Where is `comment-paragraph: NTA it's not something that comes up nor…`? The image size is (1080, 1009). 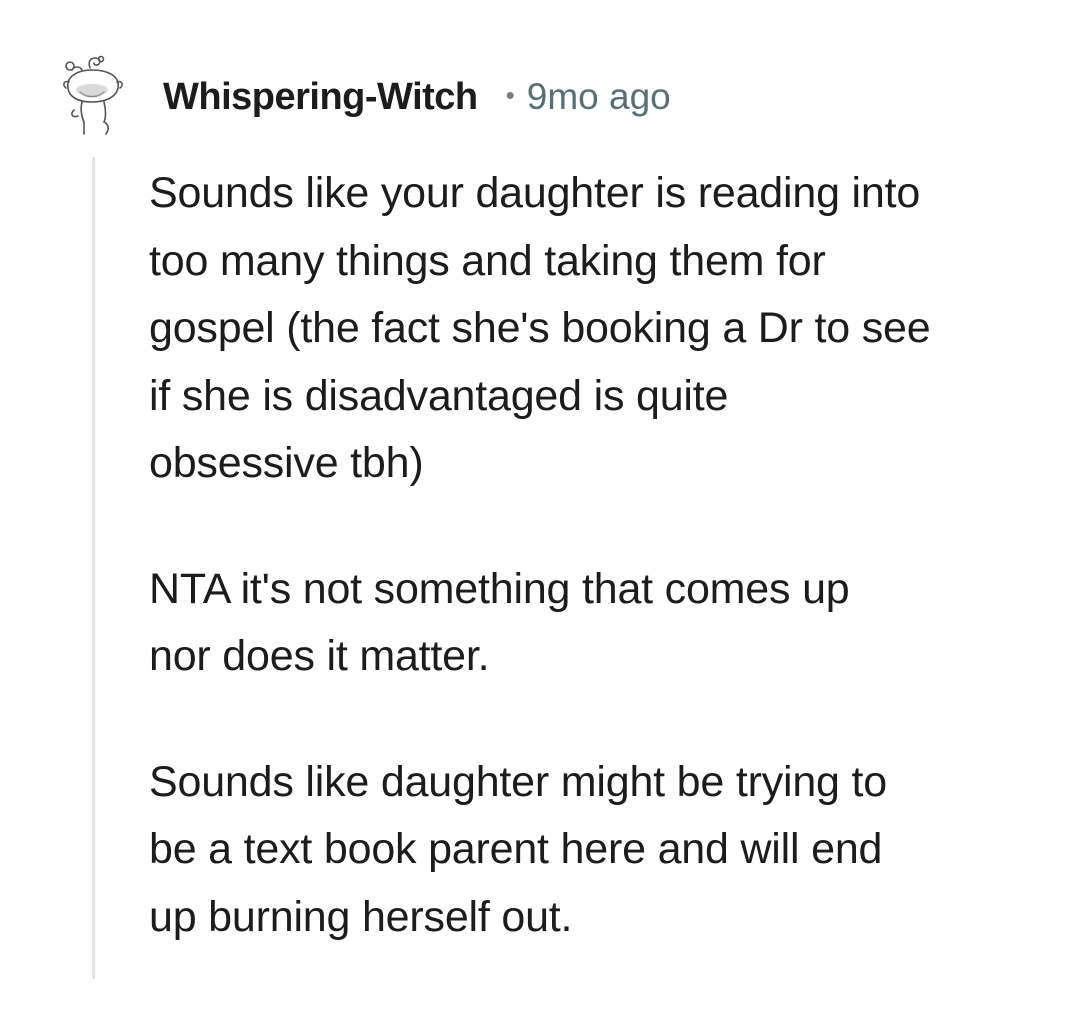
comment-paragraph: NTA it's not something that comes up nor… is located at coordinates (599, 623).